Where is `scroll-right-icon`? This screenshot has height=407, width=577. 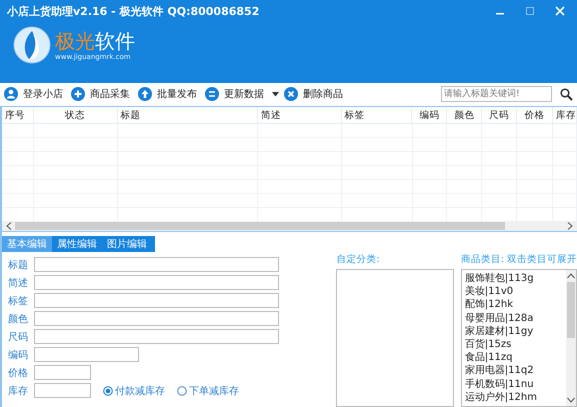
scroll-right-icon is located at coordinates (570, 226).